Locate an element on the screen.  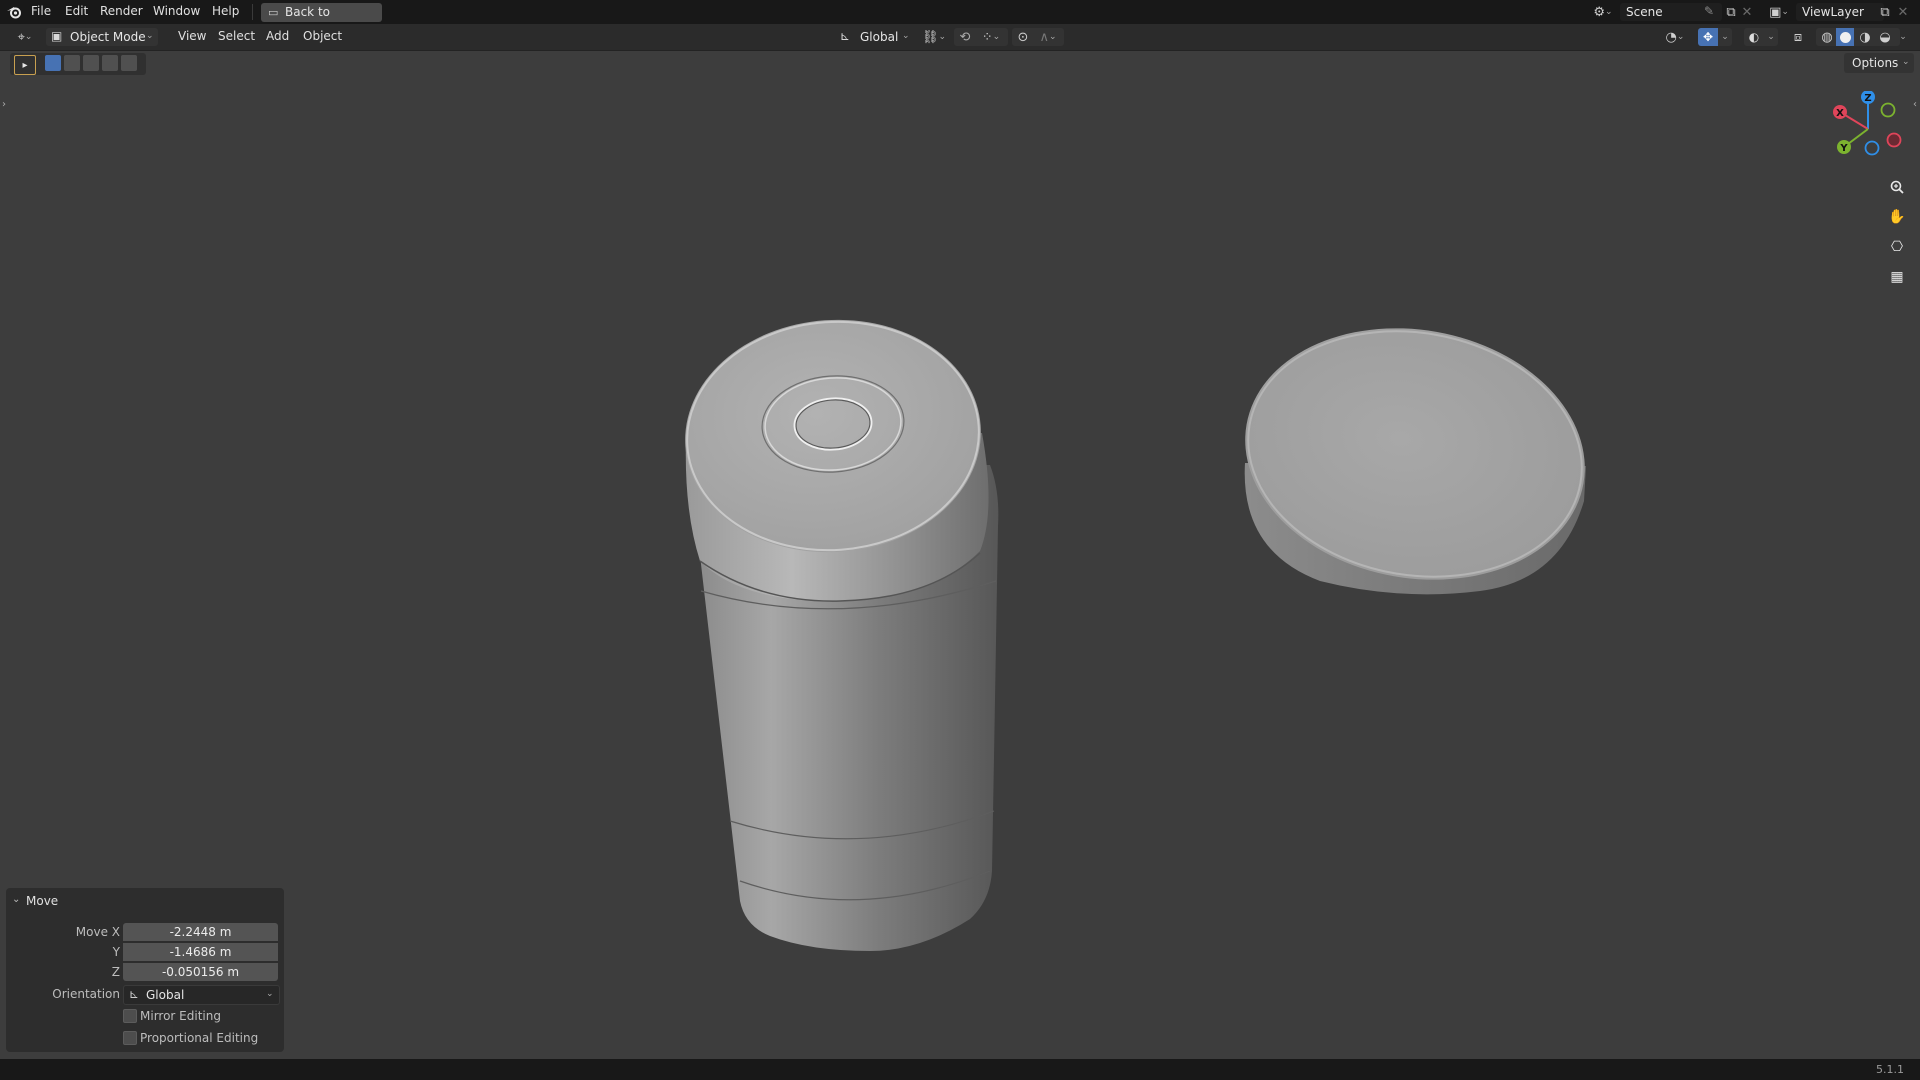
version-label: 5.1.1 is located at coordinates (1890, 1069).